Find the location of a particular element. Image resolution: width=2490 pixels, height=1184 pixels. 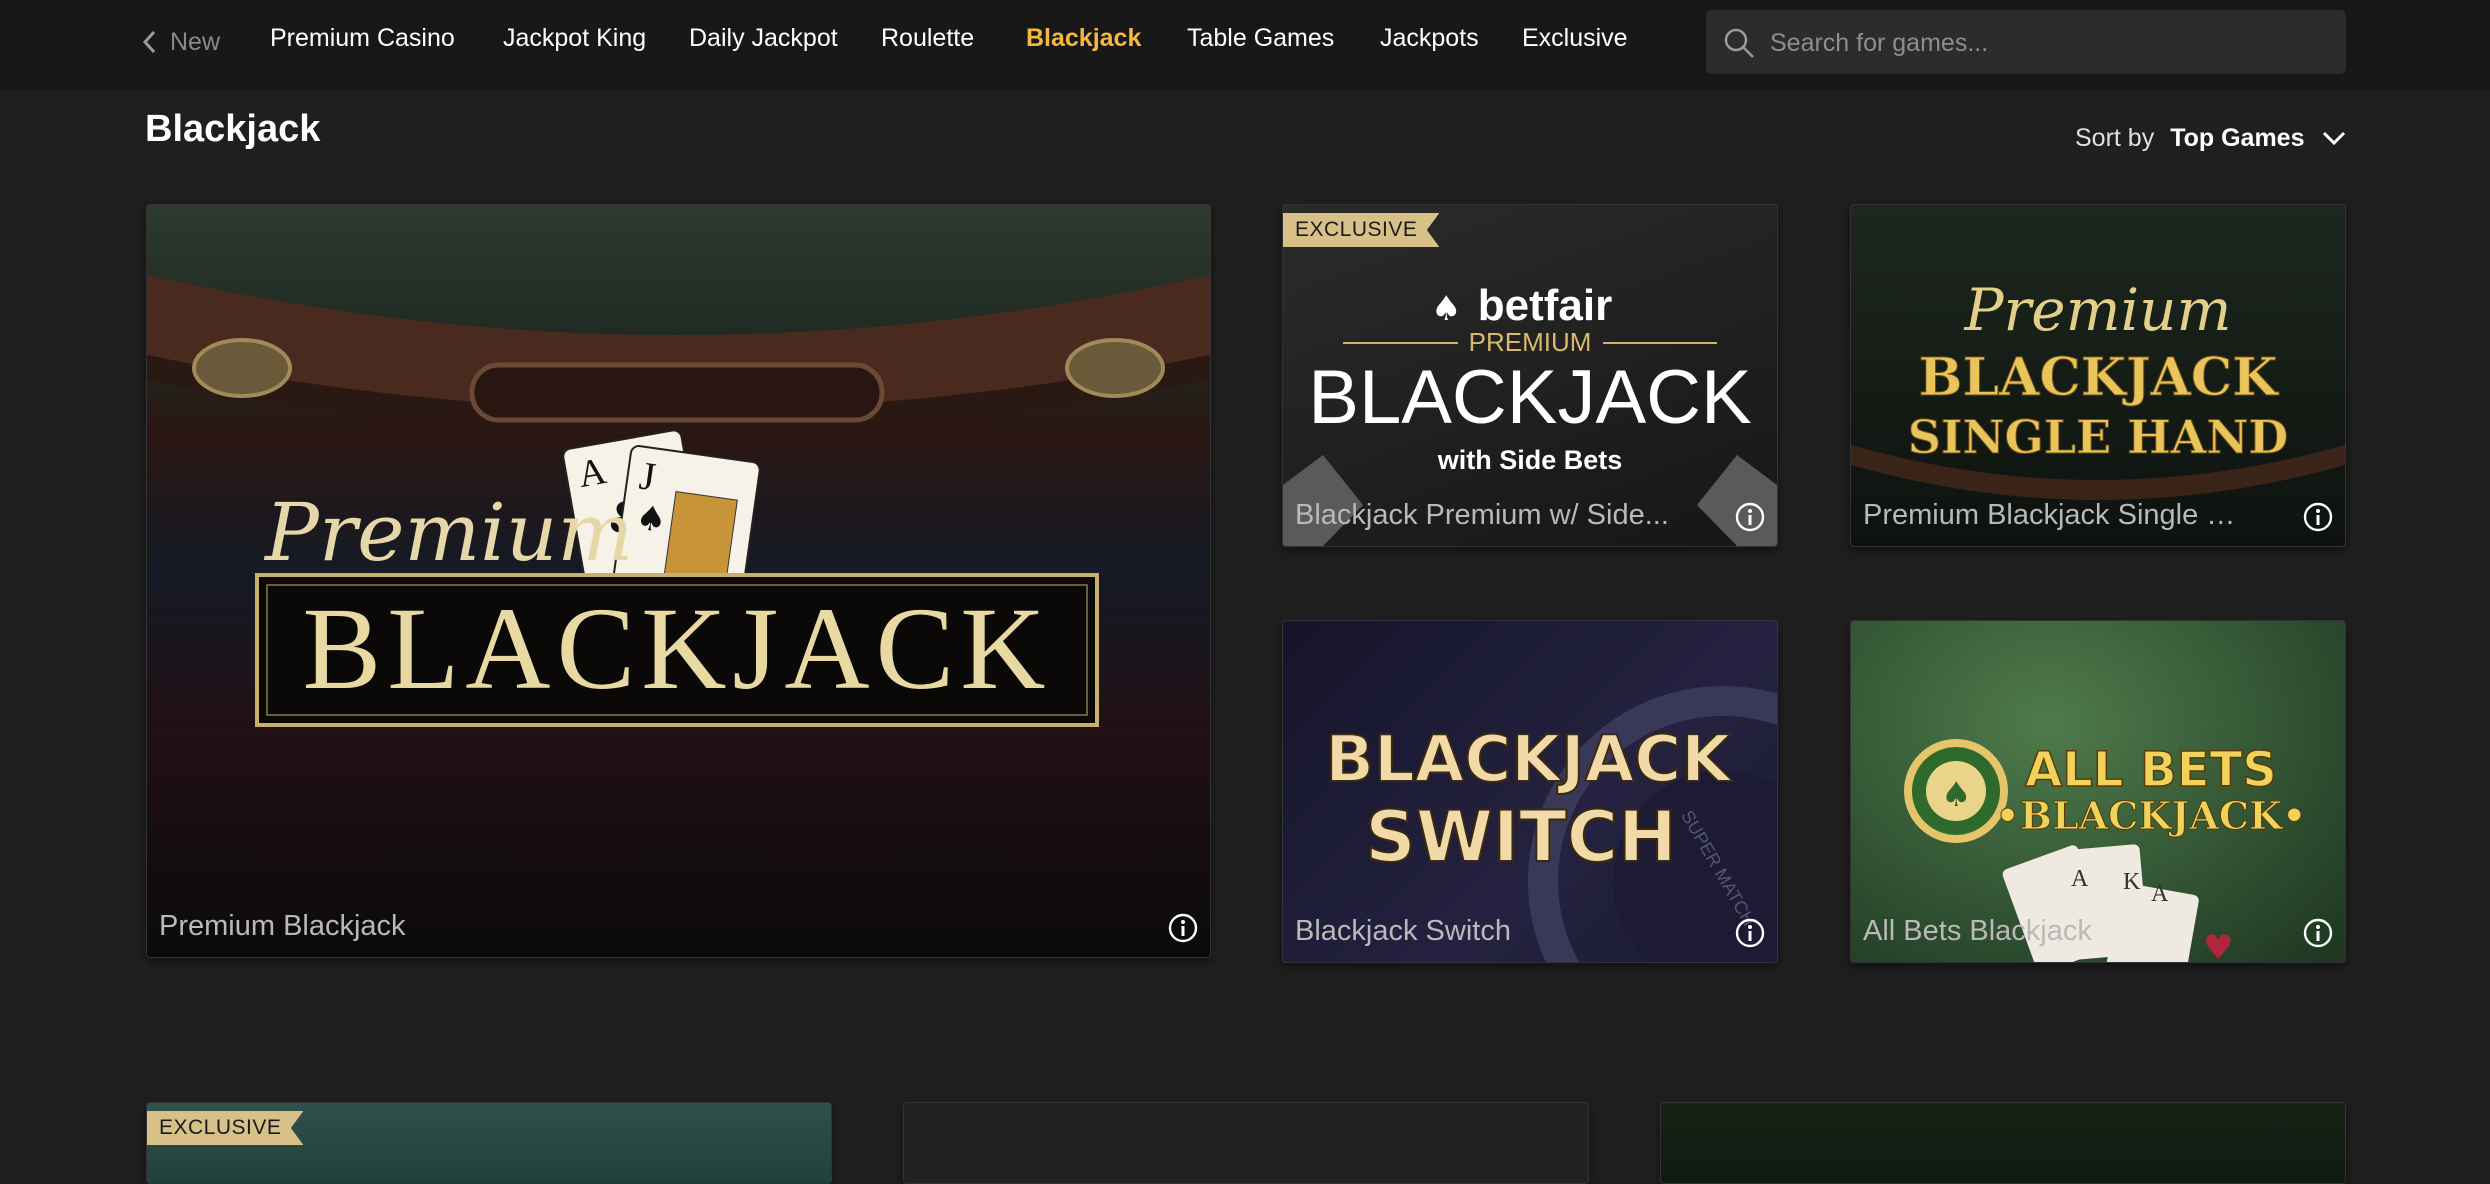

nav-item-exclusive: Exclusive is located at coordinates (1575, 38).